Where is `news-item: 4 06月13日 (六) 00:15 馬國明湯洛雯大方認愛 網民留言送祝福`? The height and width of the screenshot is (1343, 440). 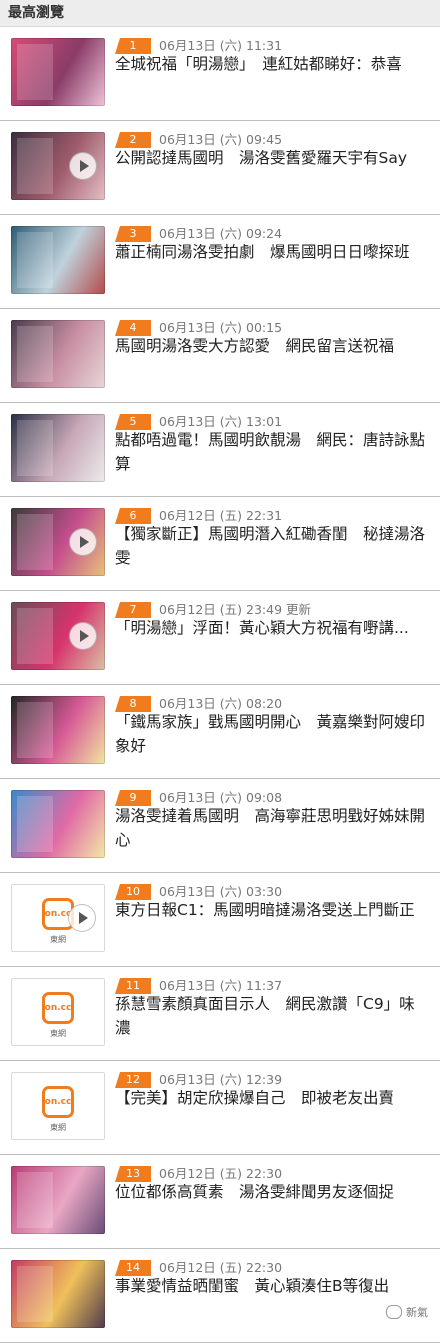
news-item: 4 06月13日 (六) 00:15 馬國明湯洛雯大方認愛 網民留言送祝福 is located at coordinates (220, 356).